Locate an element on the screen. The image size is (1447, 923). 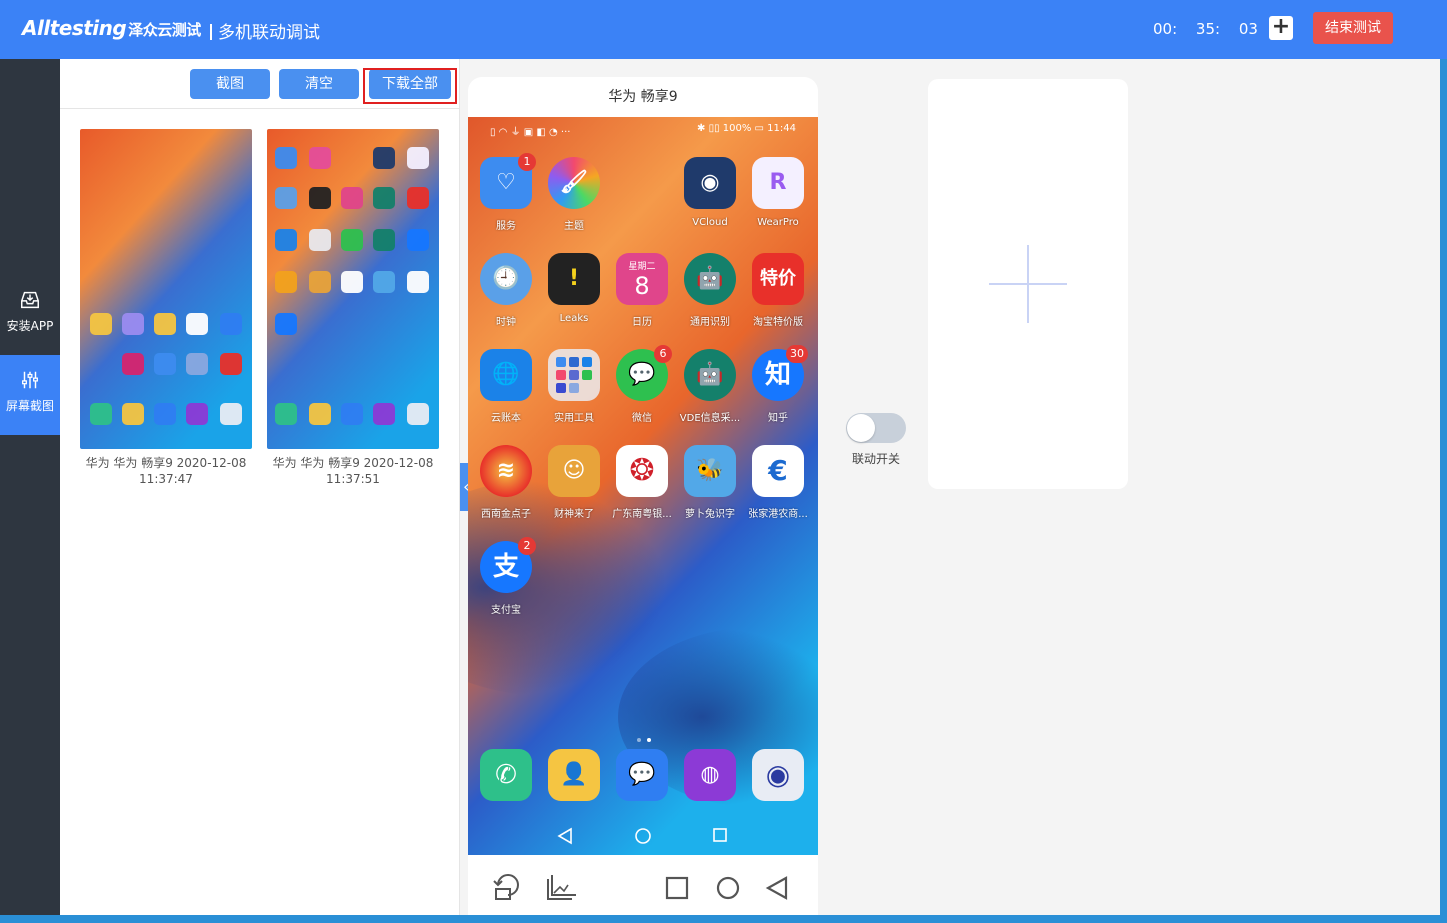
app-taobao-special: 特价 淘宝特价版 is located at coordinates (778, 290).